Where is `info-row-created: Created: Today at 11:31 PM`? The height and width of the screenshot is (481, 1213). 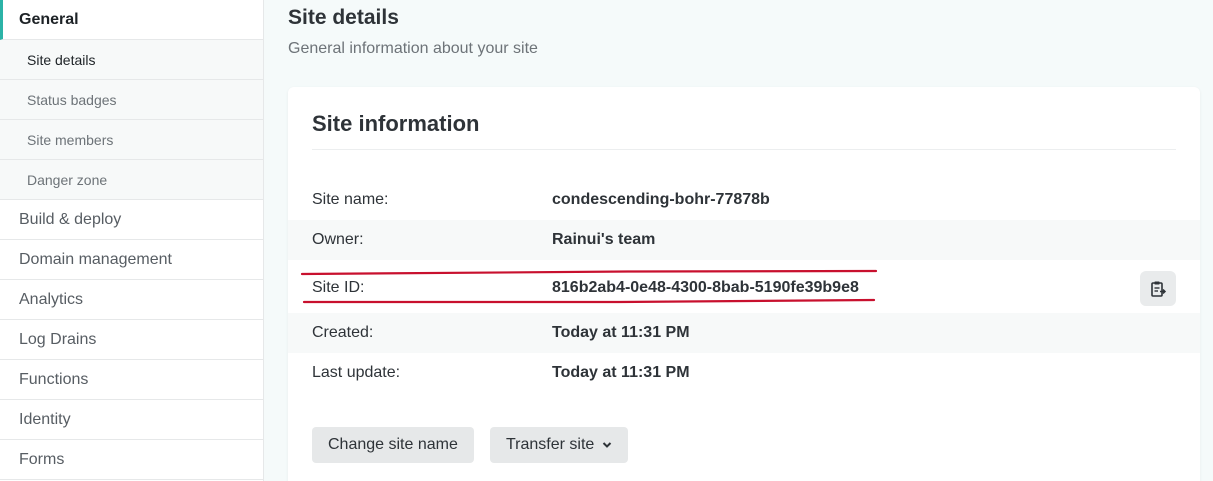 info-row-created: Created: Today at 11:31 PM is located at coordinates (744, 333).